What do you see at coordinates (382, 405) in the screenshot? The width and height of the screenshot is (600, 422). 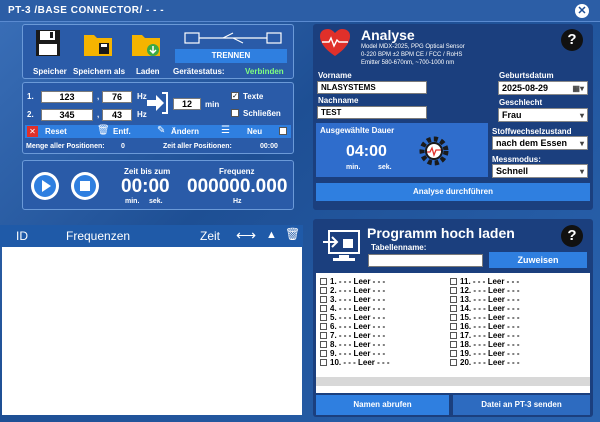 I see `fetch-names-button: Namen abrufen` at bounding box center [382, 405].